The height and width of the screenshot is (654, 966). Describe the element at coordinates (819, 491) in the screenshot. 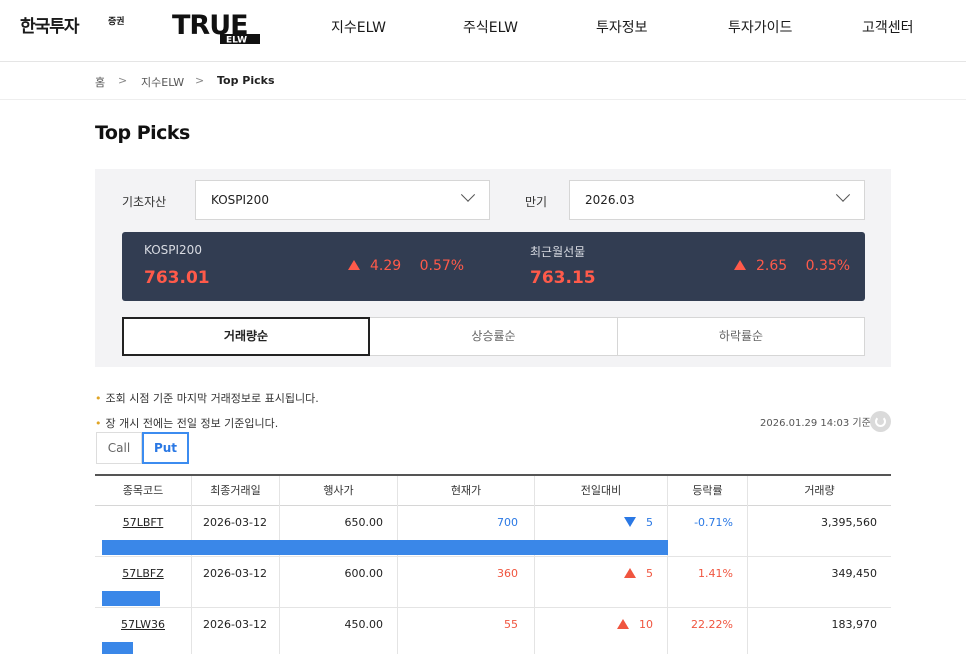

I see `col-volume: 거래량` at that location.